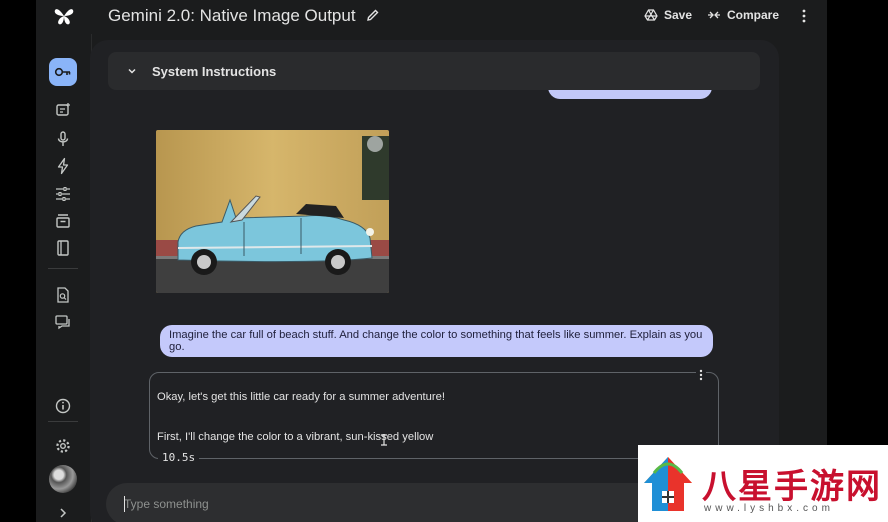 The height and width of the screenshot is (522, 888). Describe the element at coordinates (804, 16) in the screenshot. I see `more-options-icon` at that location.